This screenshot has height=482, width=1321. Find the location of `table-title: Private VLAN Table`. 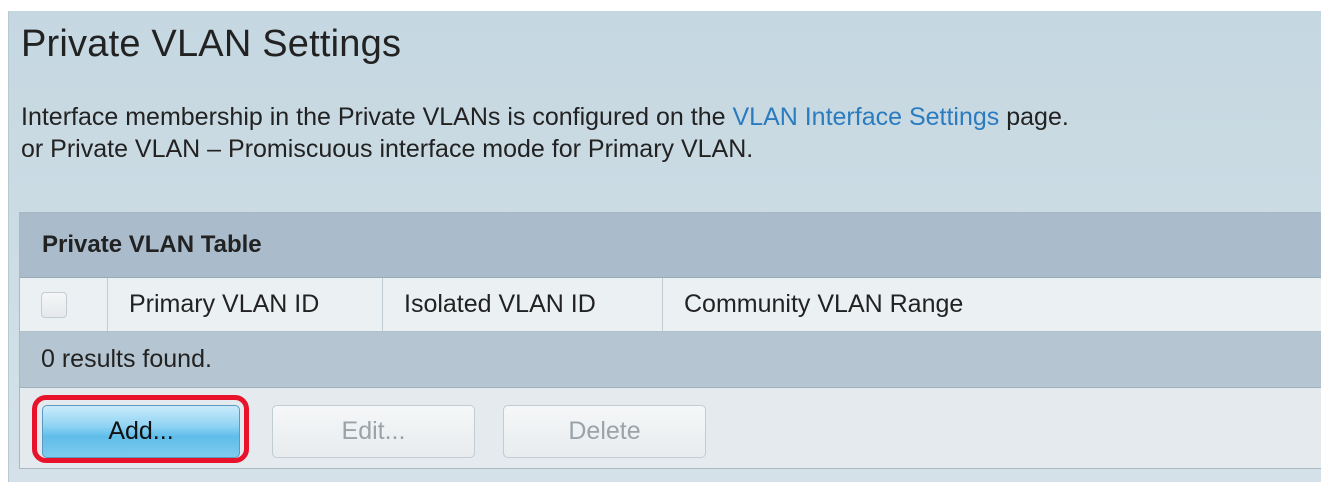

table-title: Private VLAN Table is located at coordinates (152, 244).